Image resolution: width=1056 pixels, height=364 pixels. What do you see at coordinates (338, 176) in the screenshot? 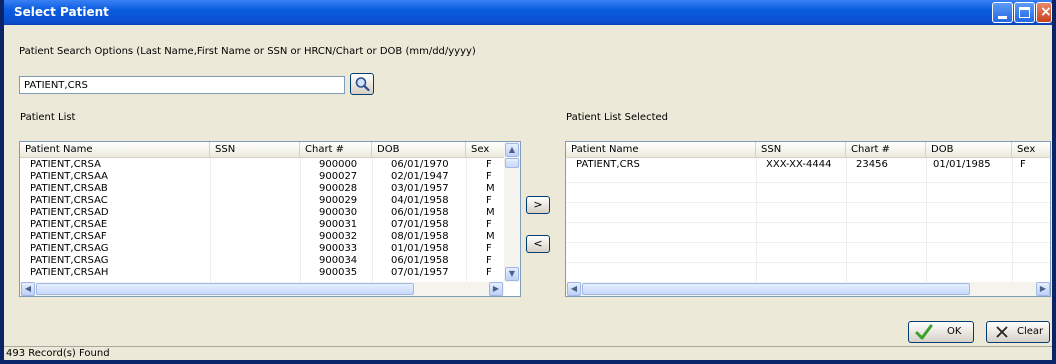
I see `cell-chart: 900027` at bounding box center [338, 176].